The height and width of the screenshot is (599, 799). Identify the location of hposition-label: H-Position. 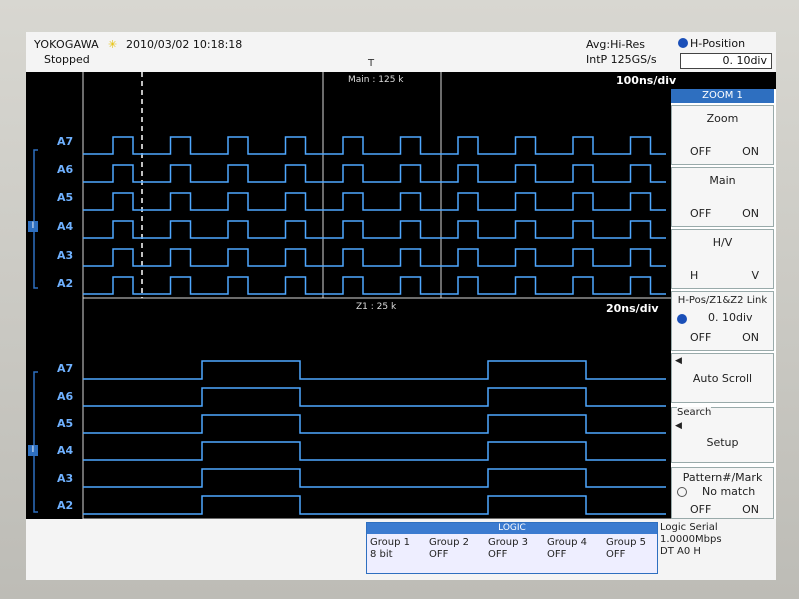
(711, 43).